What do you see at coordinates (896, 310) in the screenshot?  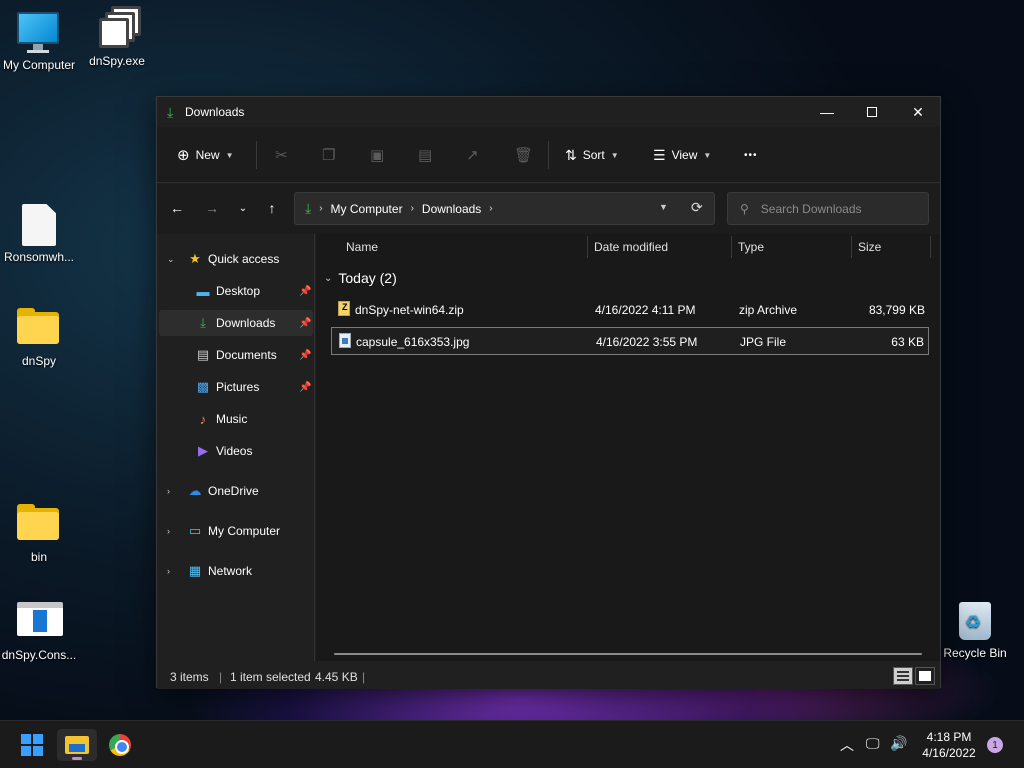 I see `file-size: 83,799 KB` at bounding box center [896, 310].